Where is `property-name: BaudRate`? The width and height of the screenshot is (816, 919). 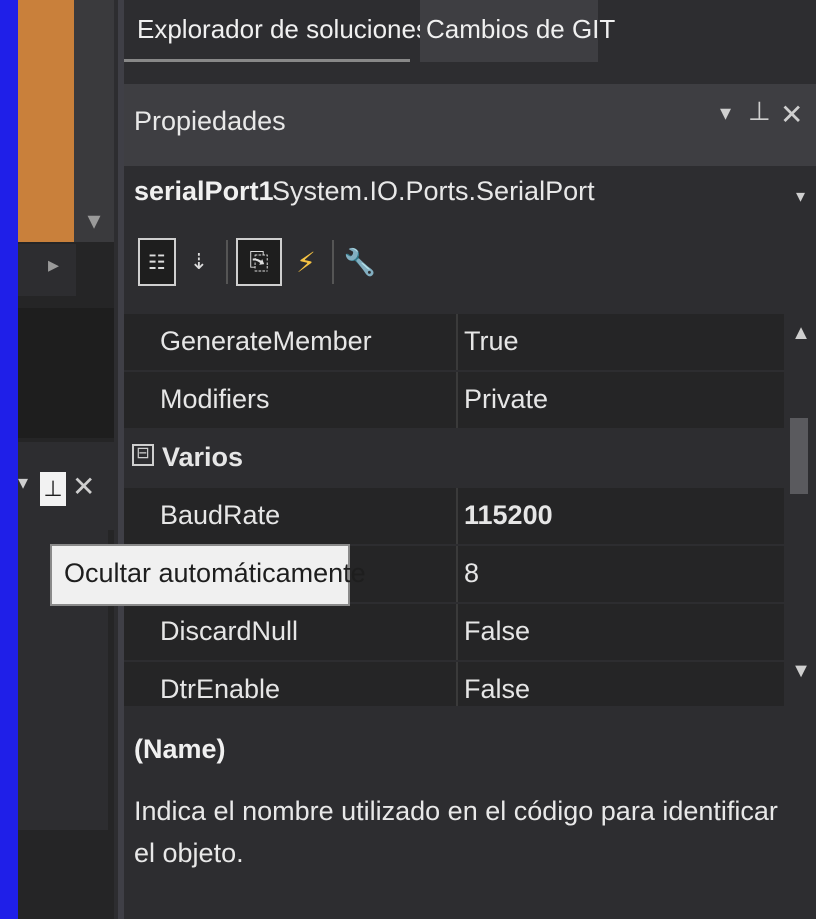 property-name: BaudRate is located at coordinates (220, 515).